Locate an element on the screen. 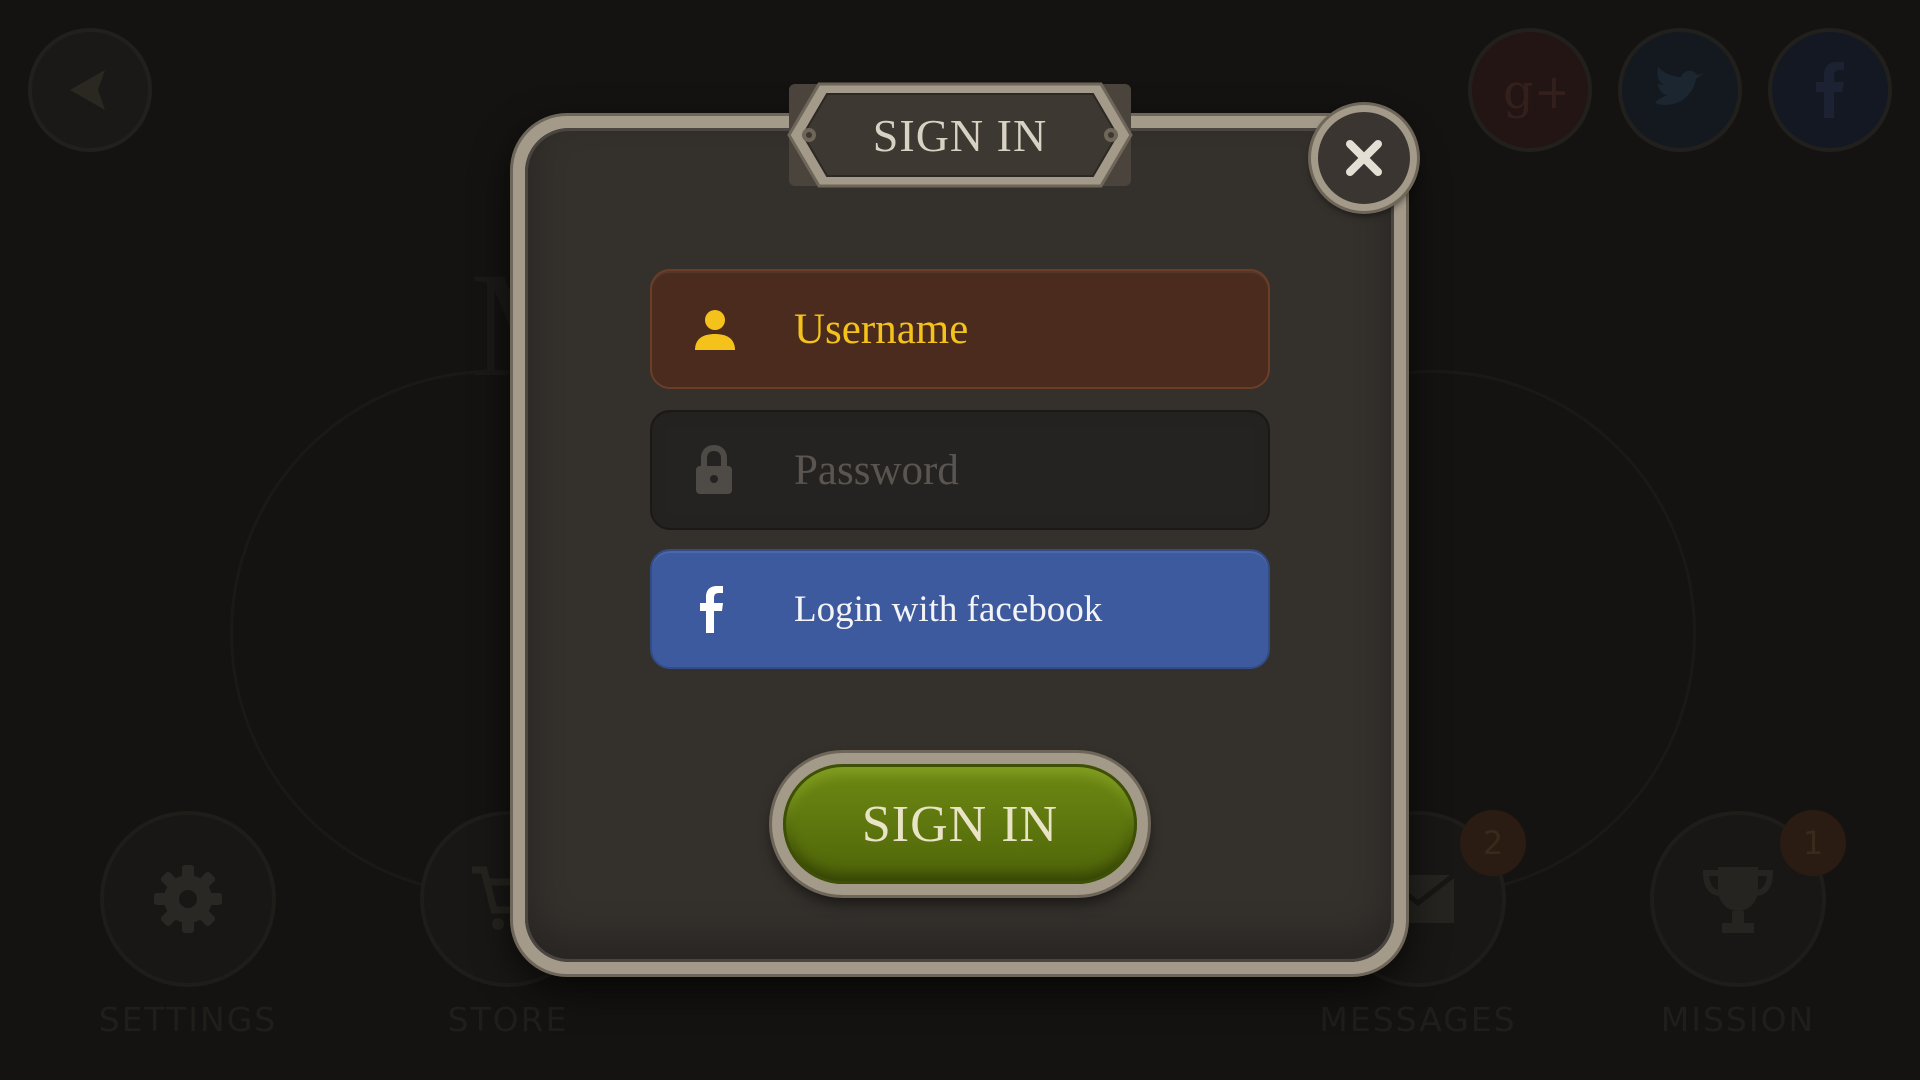  facebook-icon is located at coordinates (1830, 90).